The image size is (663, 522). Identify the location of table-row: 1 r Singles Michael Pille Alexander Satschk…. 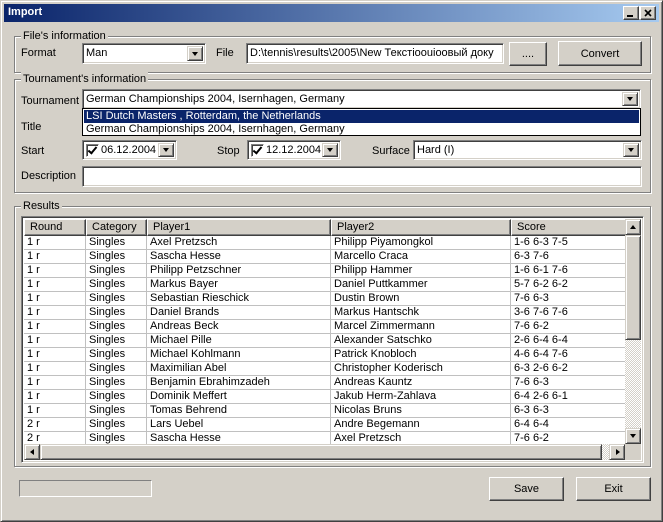
(324, 341).